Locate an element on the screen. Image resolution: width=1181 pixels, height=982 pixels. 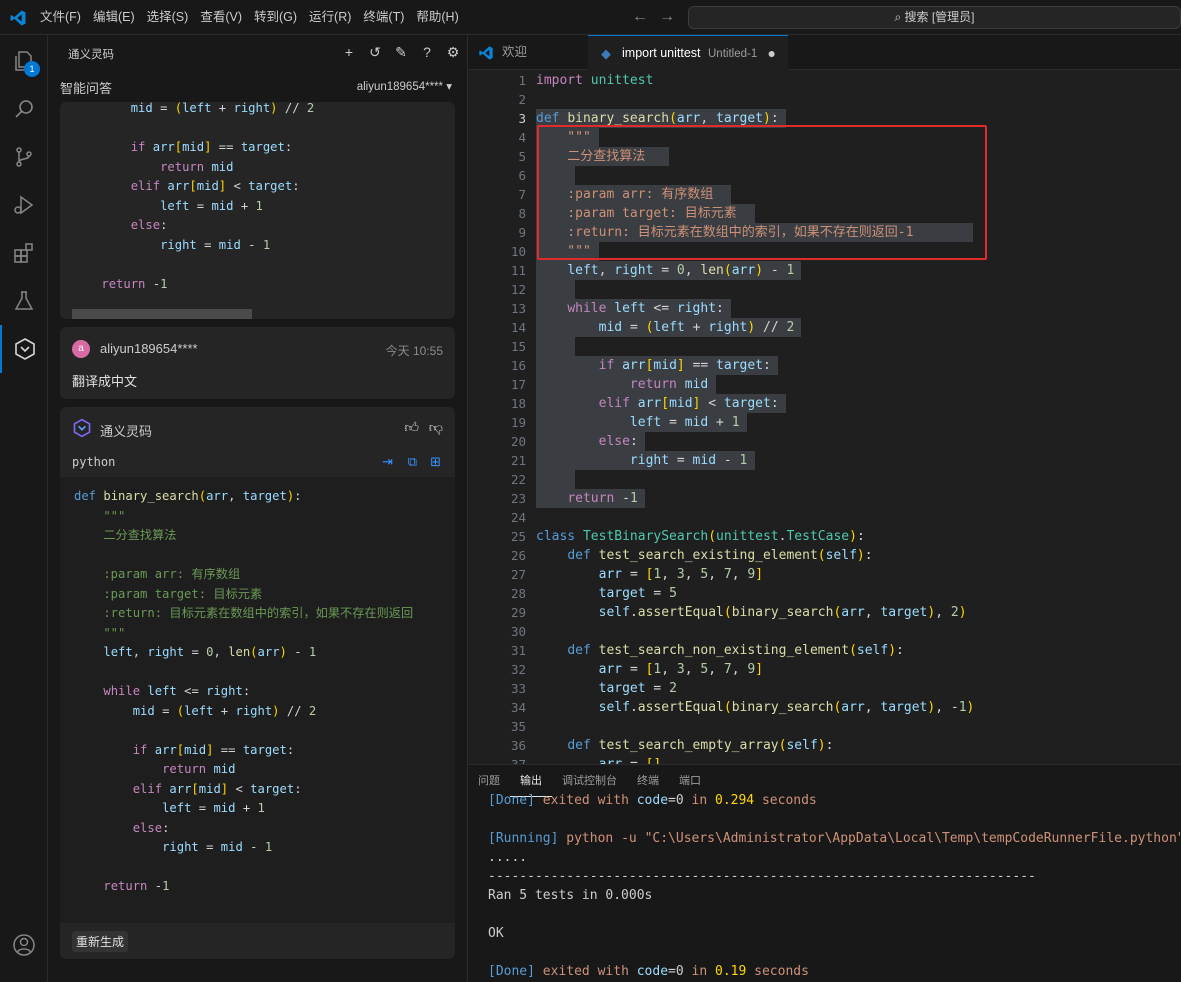
user-message-text: 翻译成中文 is located at coordinates (105, 381).